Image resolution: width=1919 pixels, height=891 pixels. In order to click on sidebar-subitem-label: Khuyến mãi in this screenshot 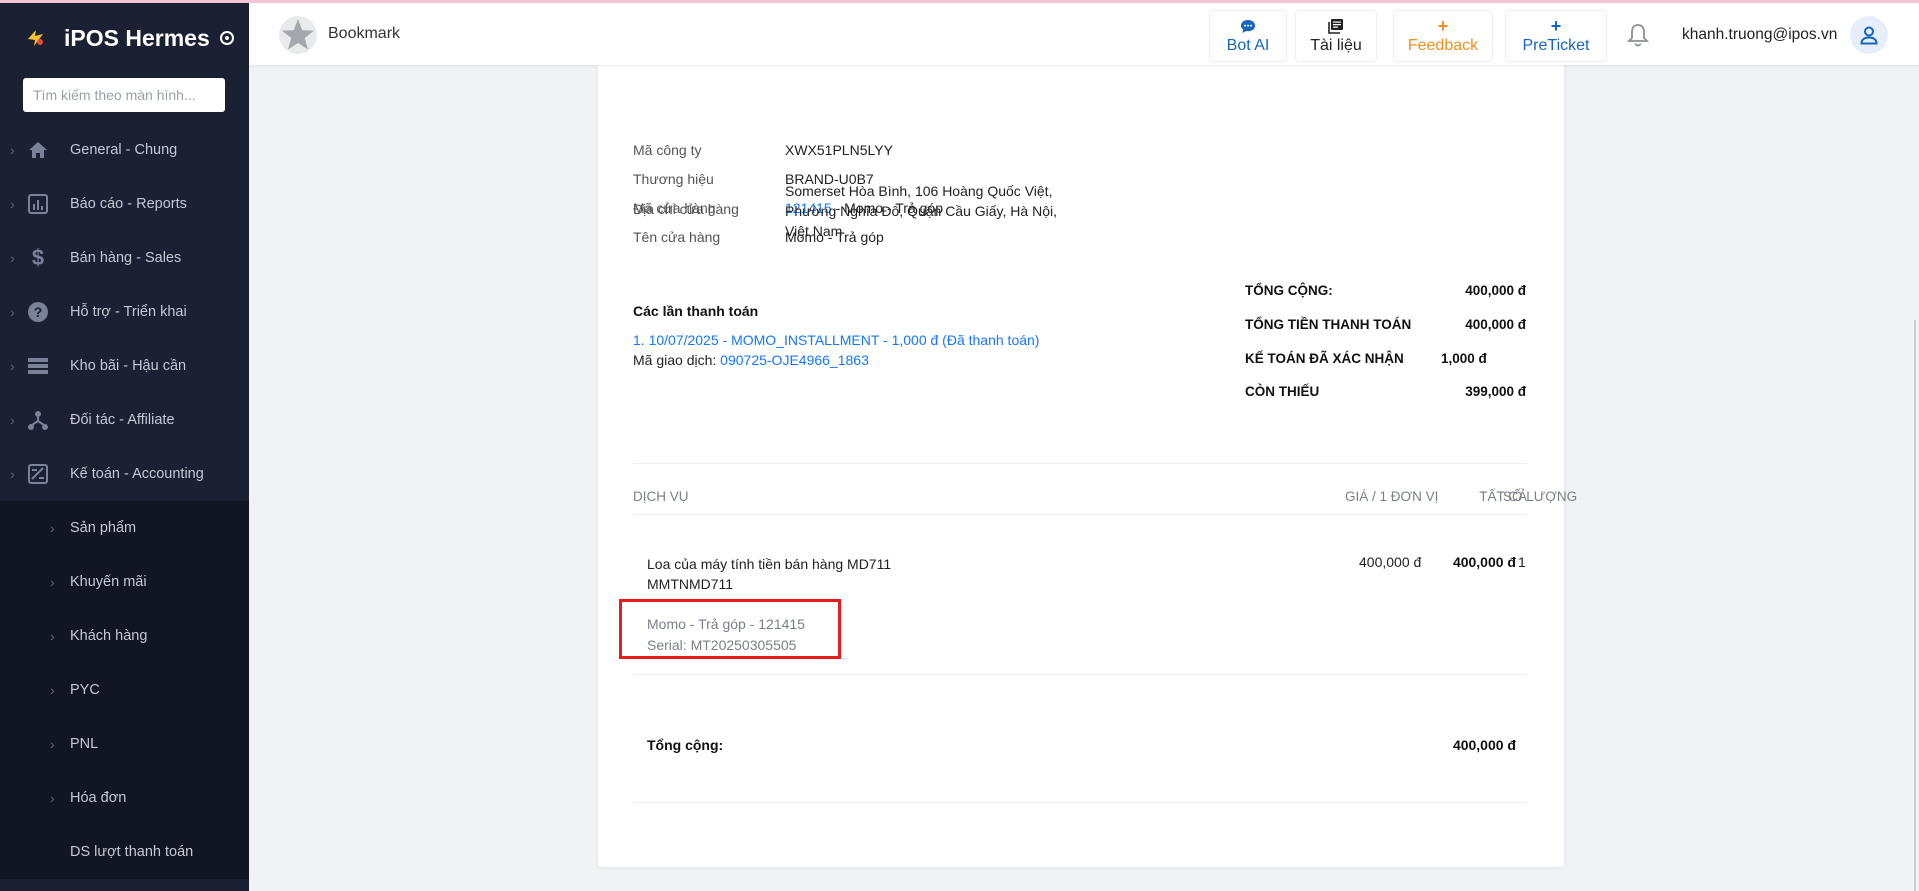, I will do `click(108, 582)`.